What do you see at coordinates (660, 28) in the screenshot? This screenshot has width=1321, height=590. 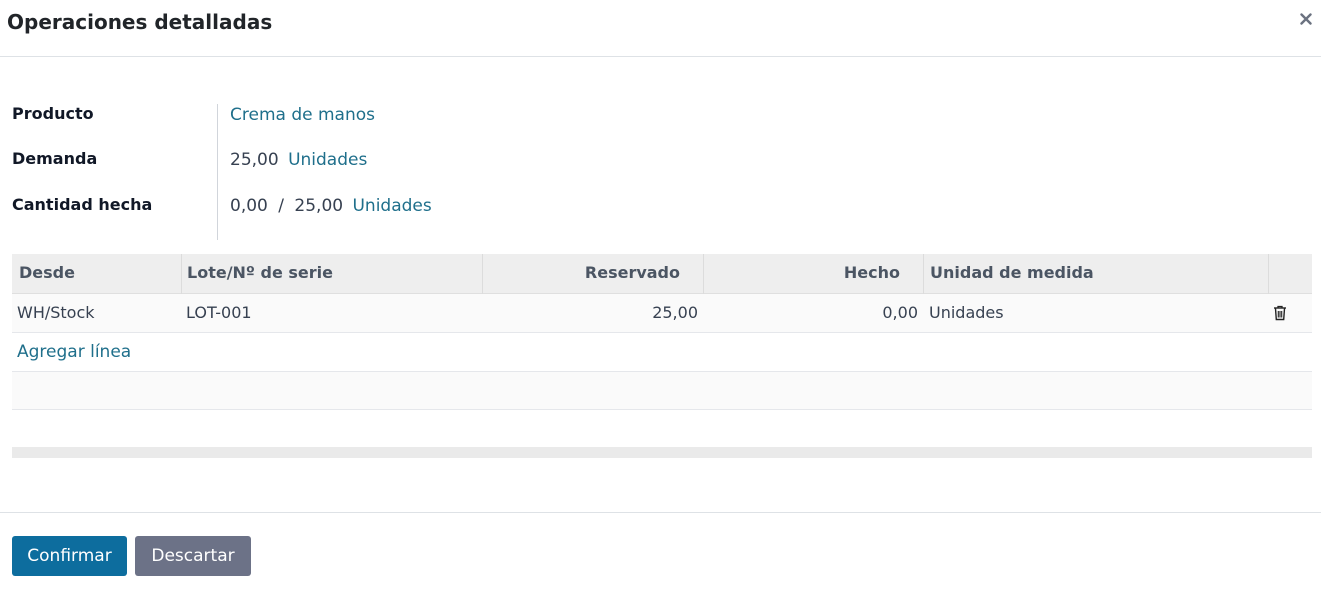 I see `dialog-header: Operaciones detalladas` at bounding box center [660, 28].